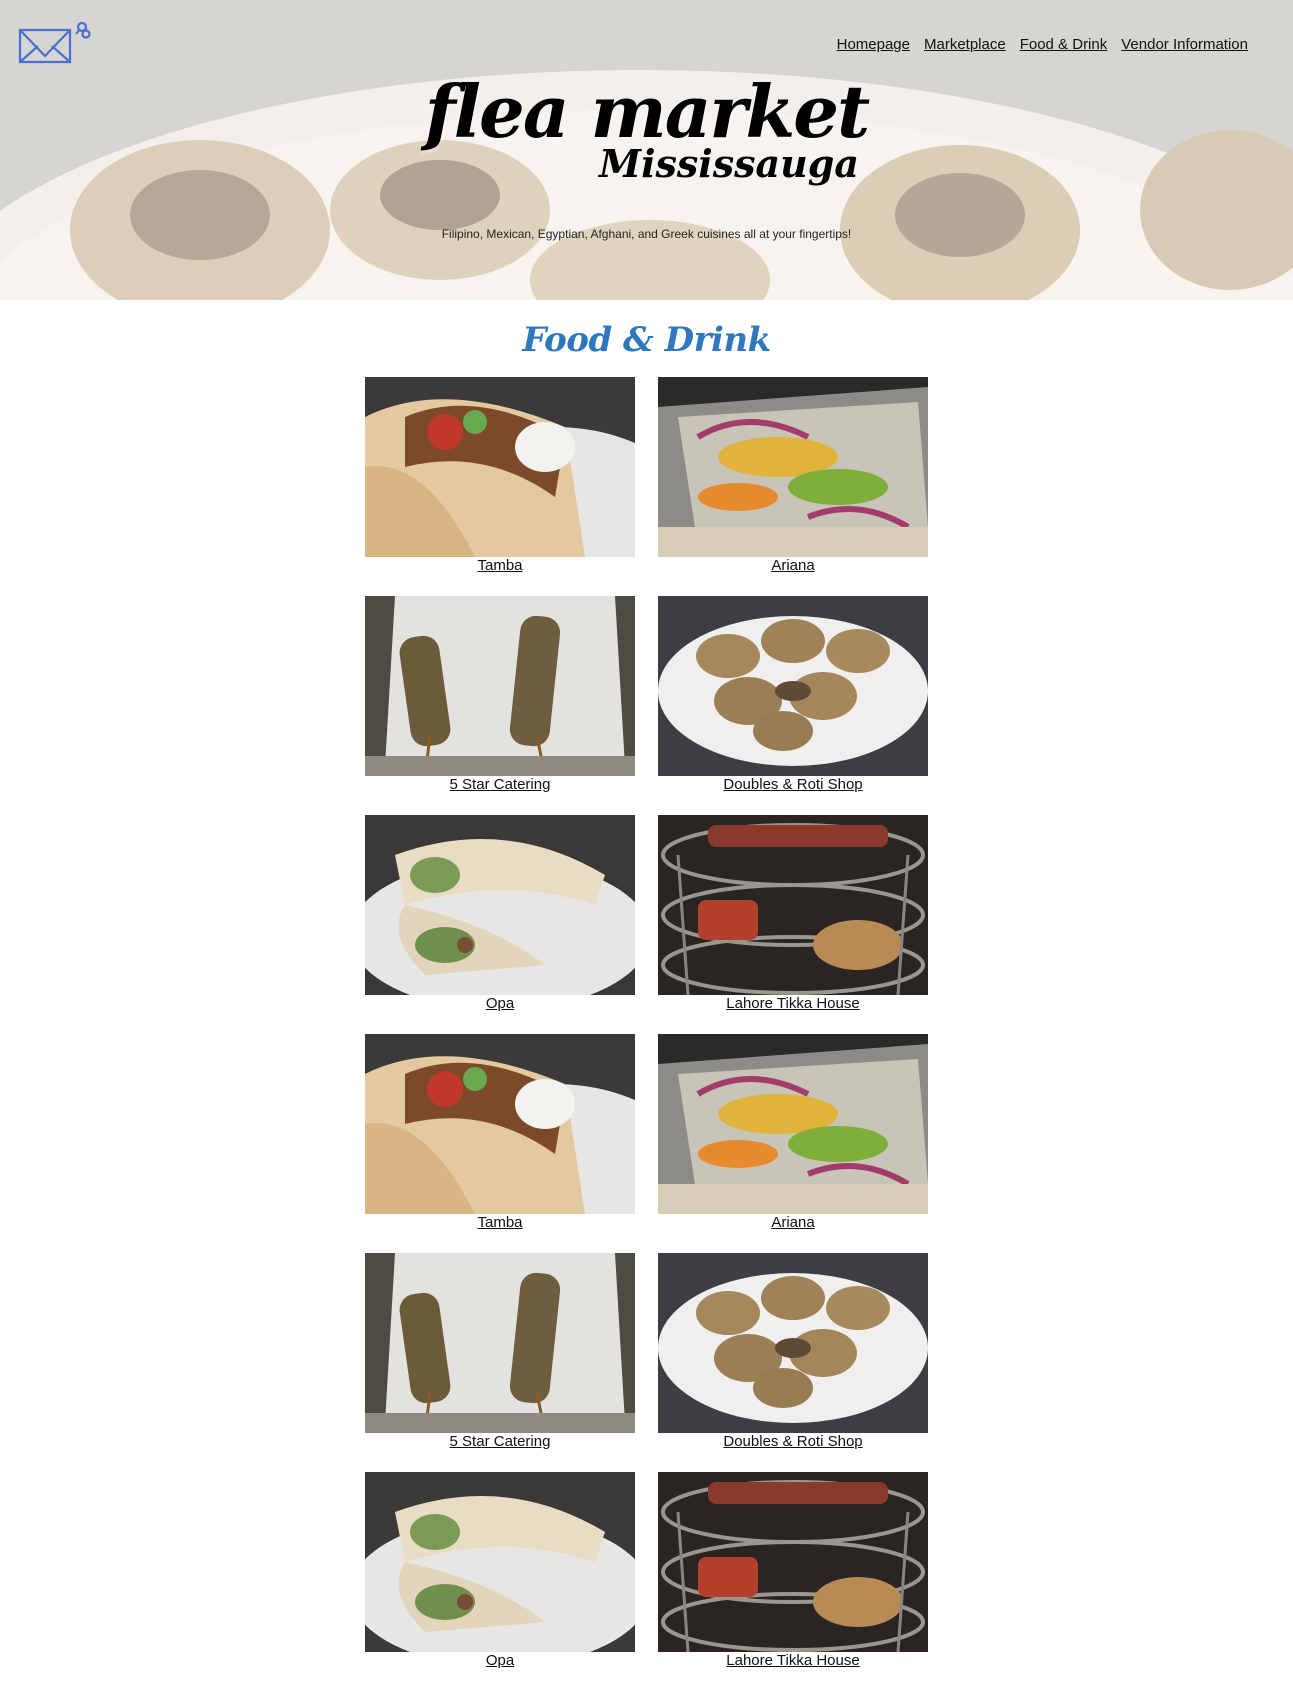 Image resolution: width=1293 pixels, height=1706 pixels. What do you see at coordinates (646, 128) in the screenshot?
I see `brand-wordmark: flea market Mississauga` at bounding box center [646, 128].